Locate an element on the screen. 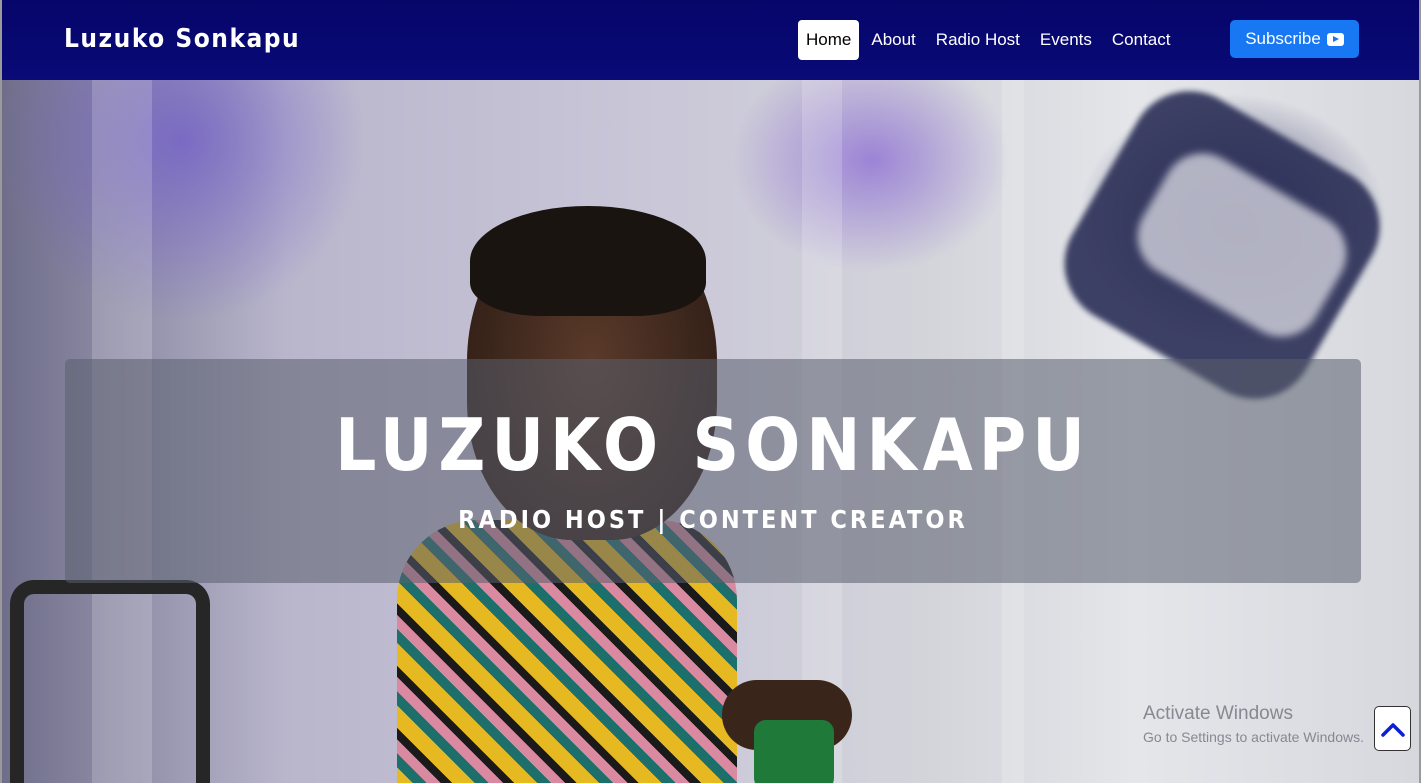  nav-links: Home About Radio Host Events Contact is located at coordinates (990, 40).